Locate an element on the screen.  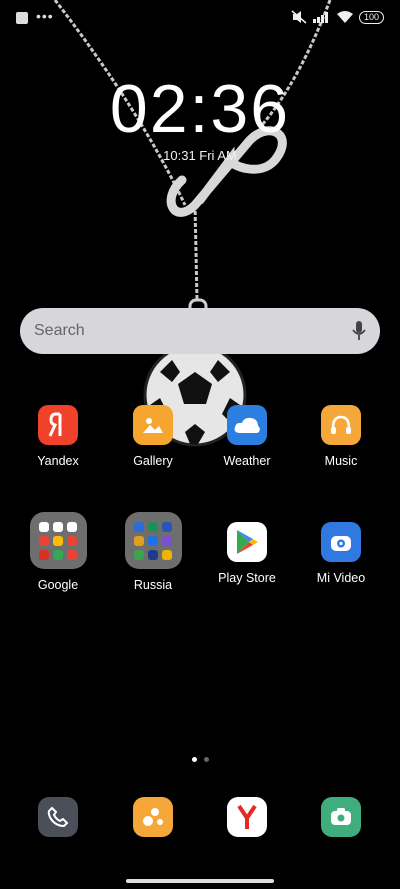
microphone-icon is located at coordinates (359, 331).